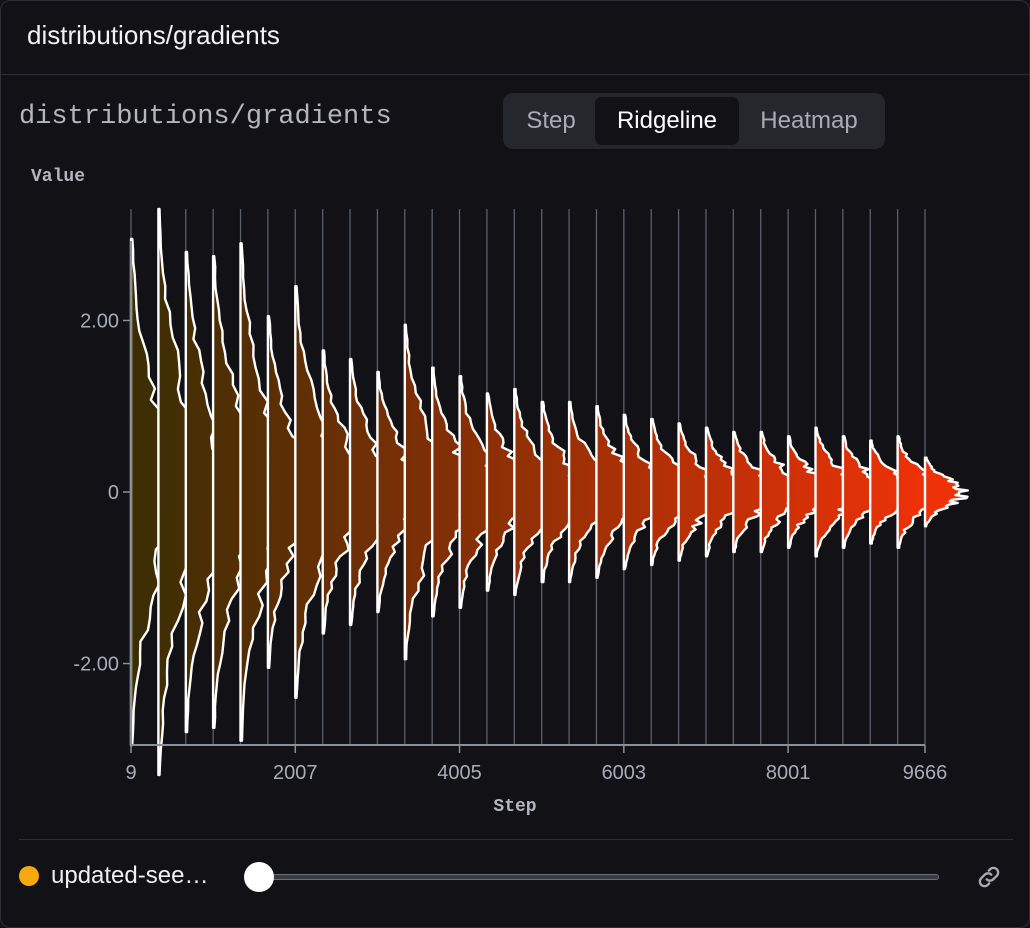 This screenshot has height=928, width=1030. Describe the element at coordinates (153, 35) in the screenshot. I see `panel-title: distributions/gradients` at that location.